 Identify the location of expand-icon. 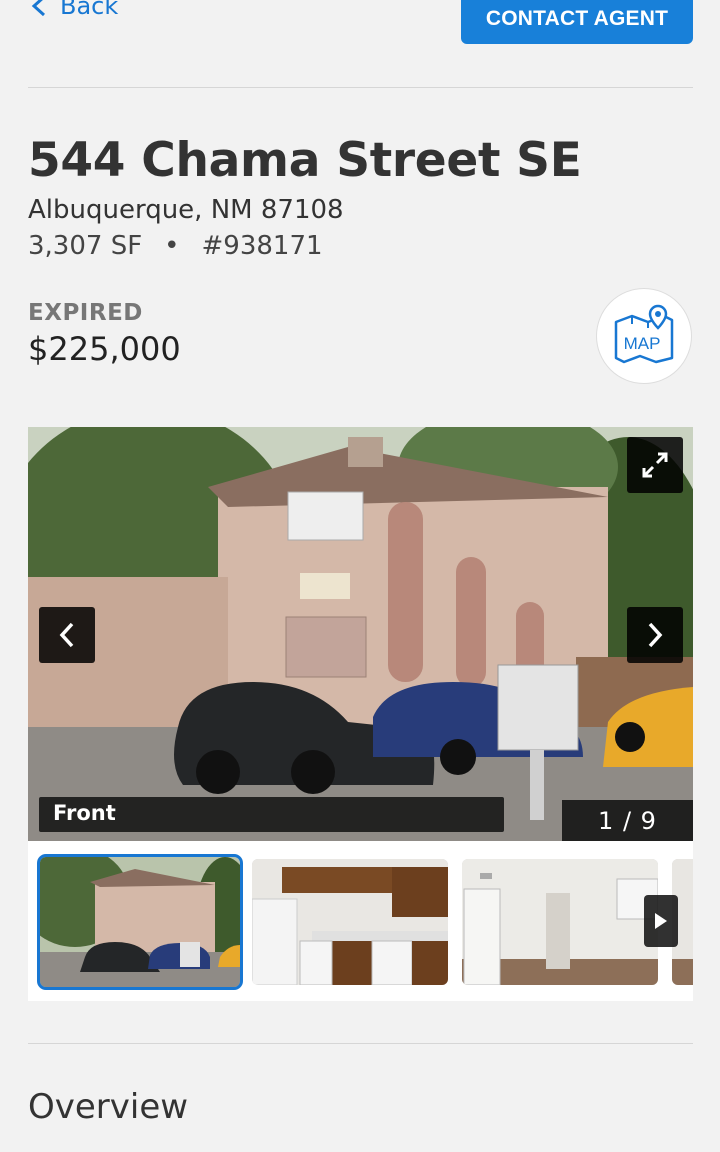
(655, 465).